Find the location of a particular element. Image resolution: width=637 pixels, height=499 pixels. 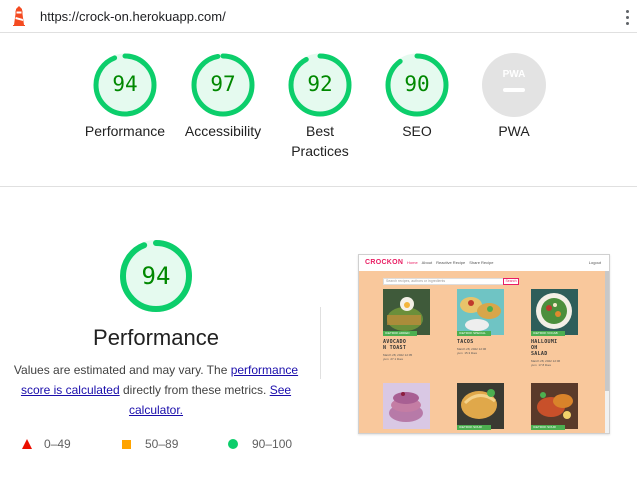

legend-pass-label: 90–100 is located at coordinates (272, 444).